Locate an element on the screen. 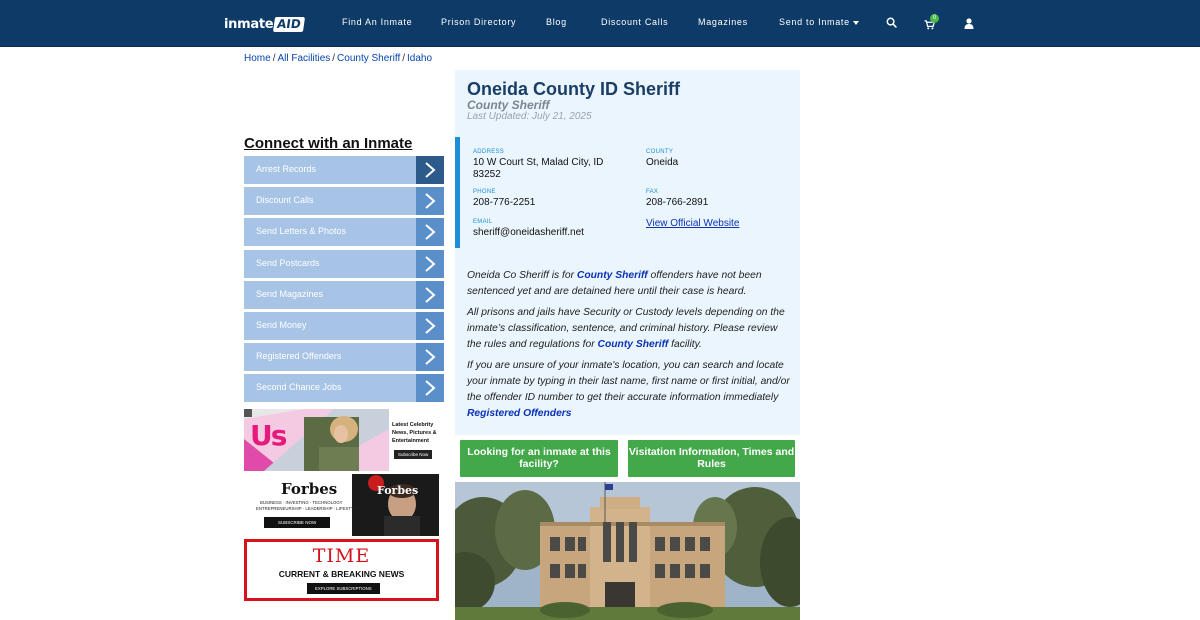  sidebar-item-send-postcards: Send Postcards is located at coordinates (344, 263).